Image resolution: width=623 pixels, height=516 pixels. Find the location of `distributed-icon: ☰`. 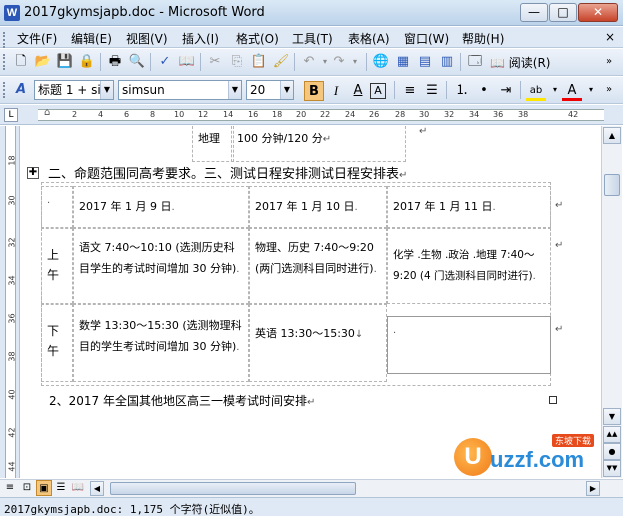

distributed-icon: ☰ is located at coordinates (432, 91).